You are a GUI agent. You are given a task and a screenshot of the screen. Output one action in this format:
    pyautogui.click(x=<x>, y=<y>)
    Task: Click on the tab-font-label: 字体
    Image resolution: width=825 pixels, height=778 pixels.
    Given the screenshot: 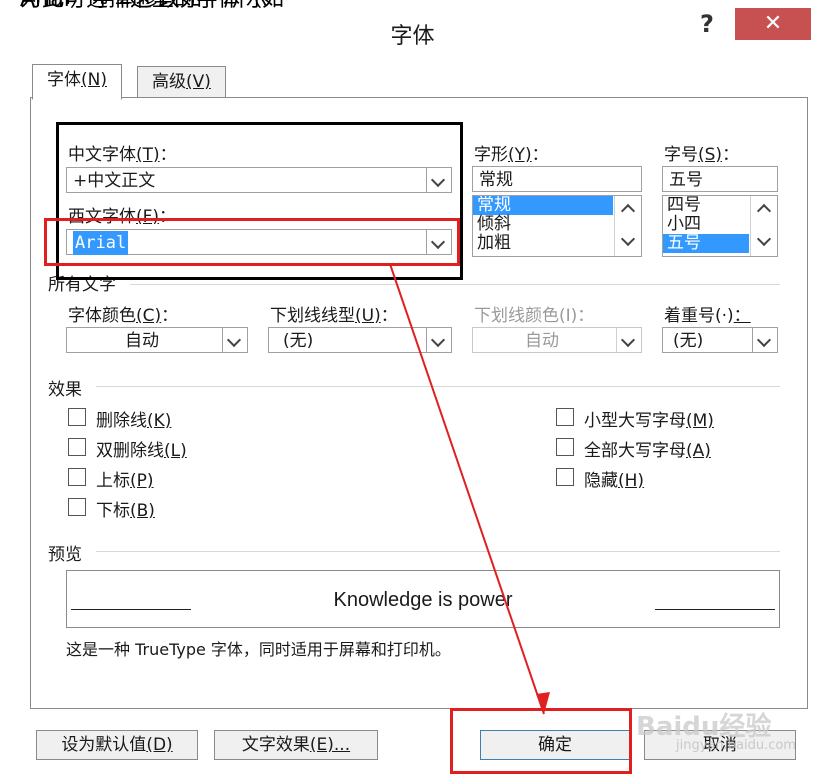 What is the action you would take?
    pyautogui.click(x=64, y=80)
    